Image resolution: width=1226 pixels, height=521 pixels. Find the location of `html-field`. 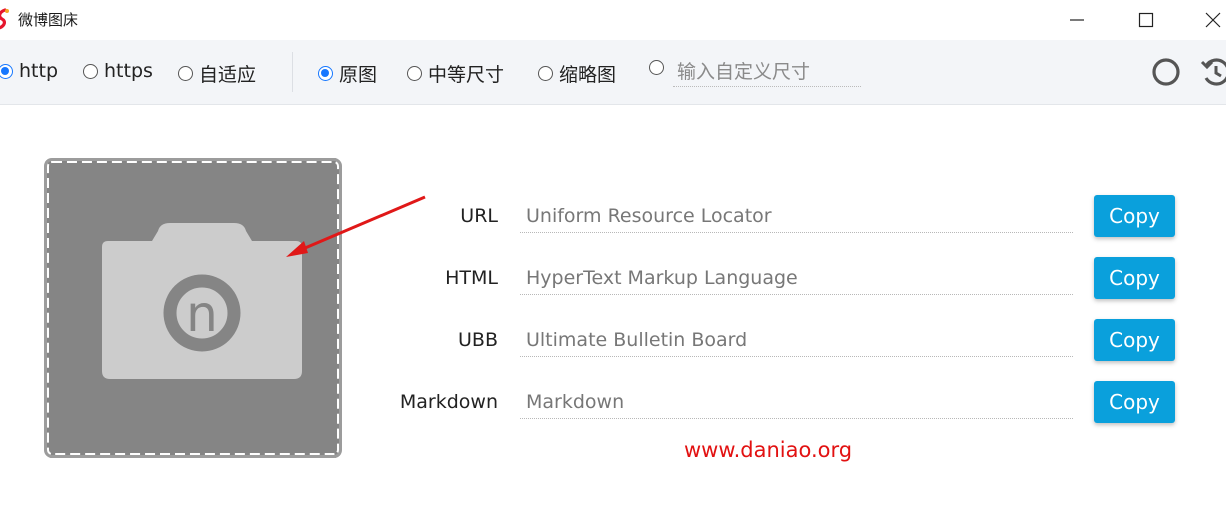

html-field is located at coordinates (796, 278).